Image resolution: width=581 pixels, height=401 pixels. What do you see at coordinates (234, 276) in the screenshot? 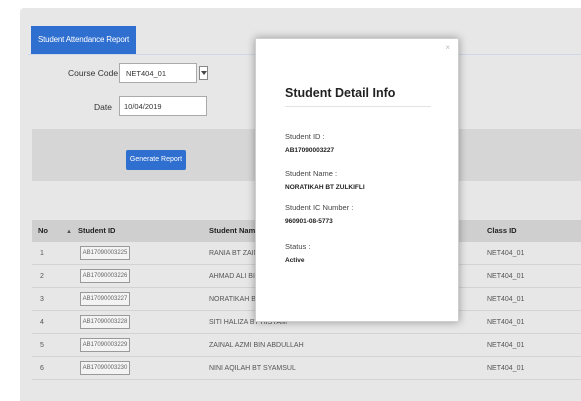
I see `cell-student-name: AHMAD ALI BIN` at bounding box center [234, 276].